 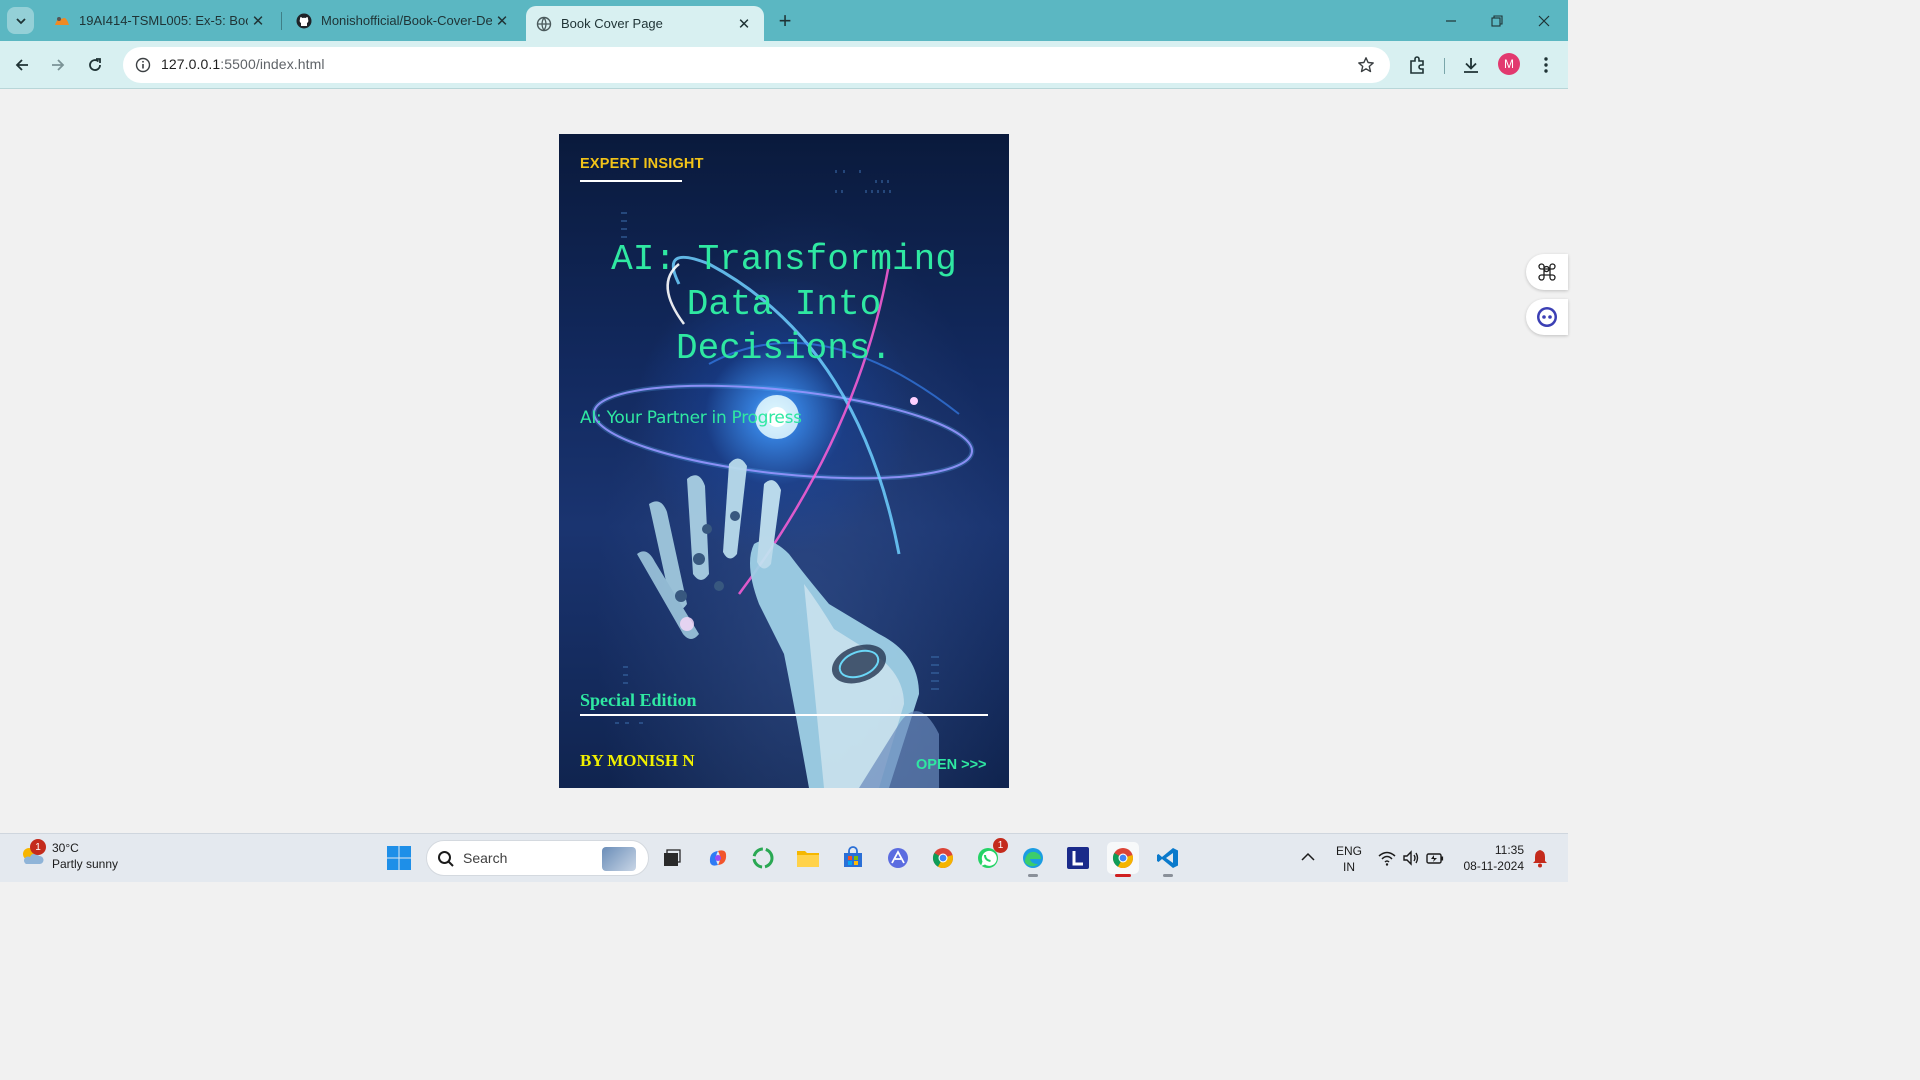 I want to click on tool-app-button, so click(x=898, y=858).